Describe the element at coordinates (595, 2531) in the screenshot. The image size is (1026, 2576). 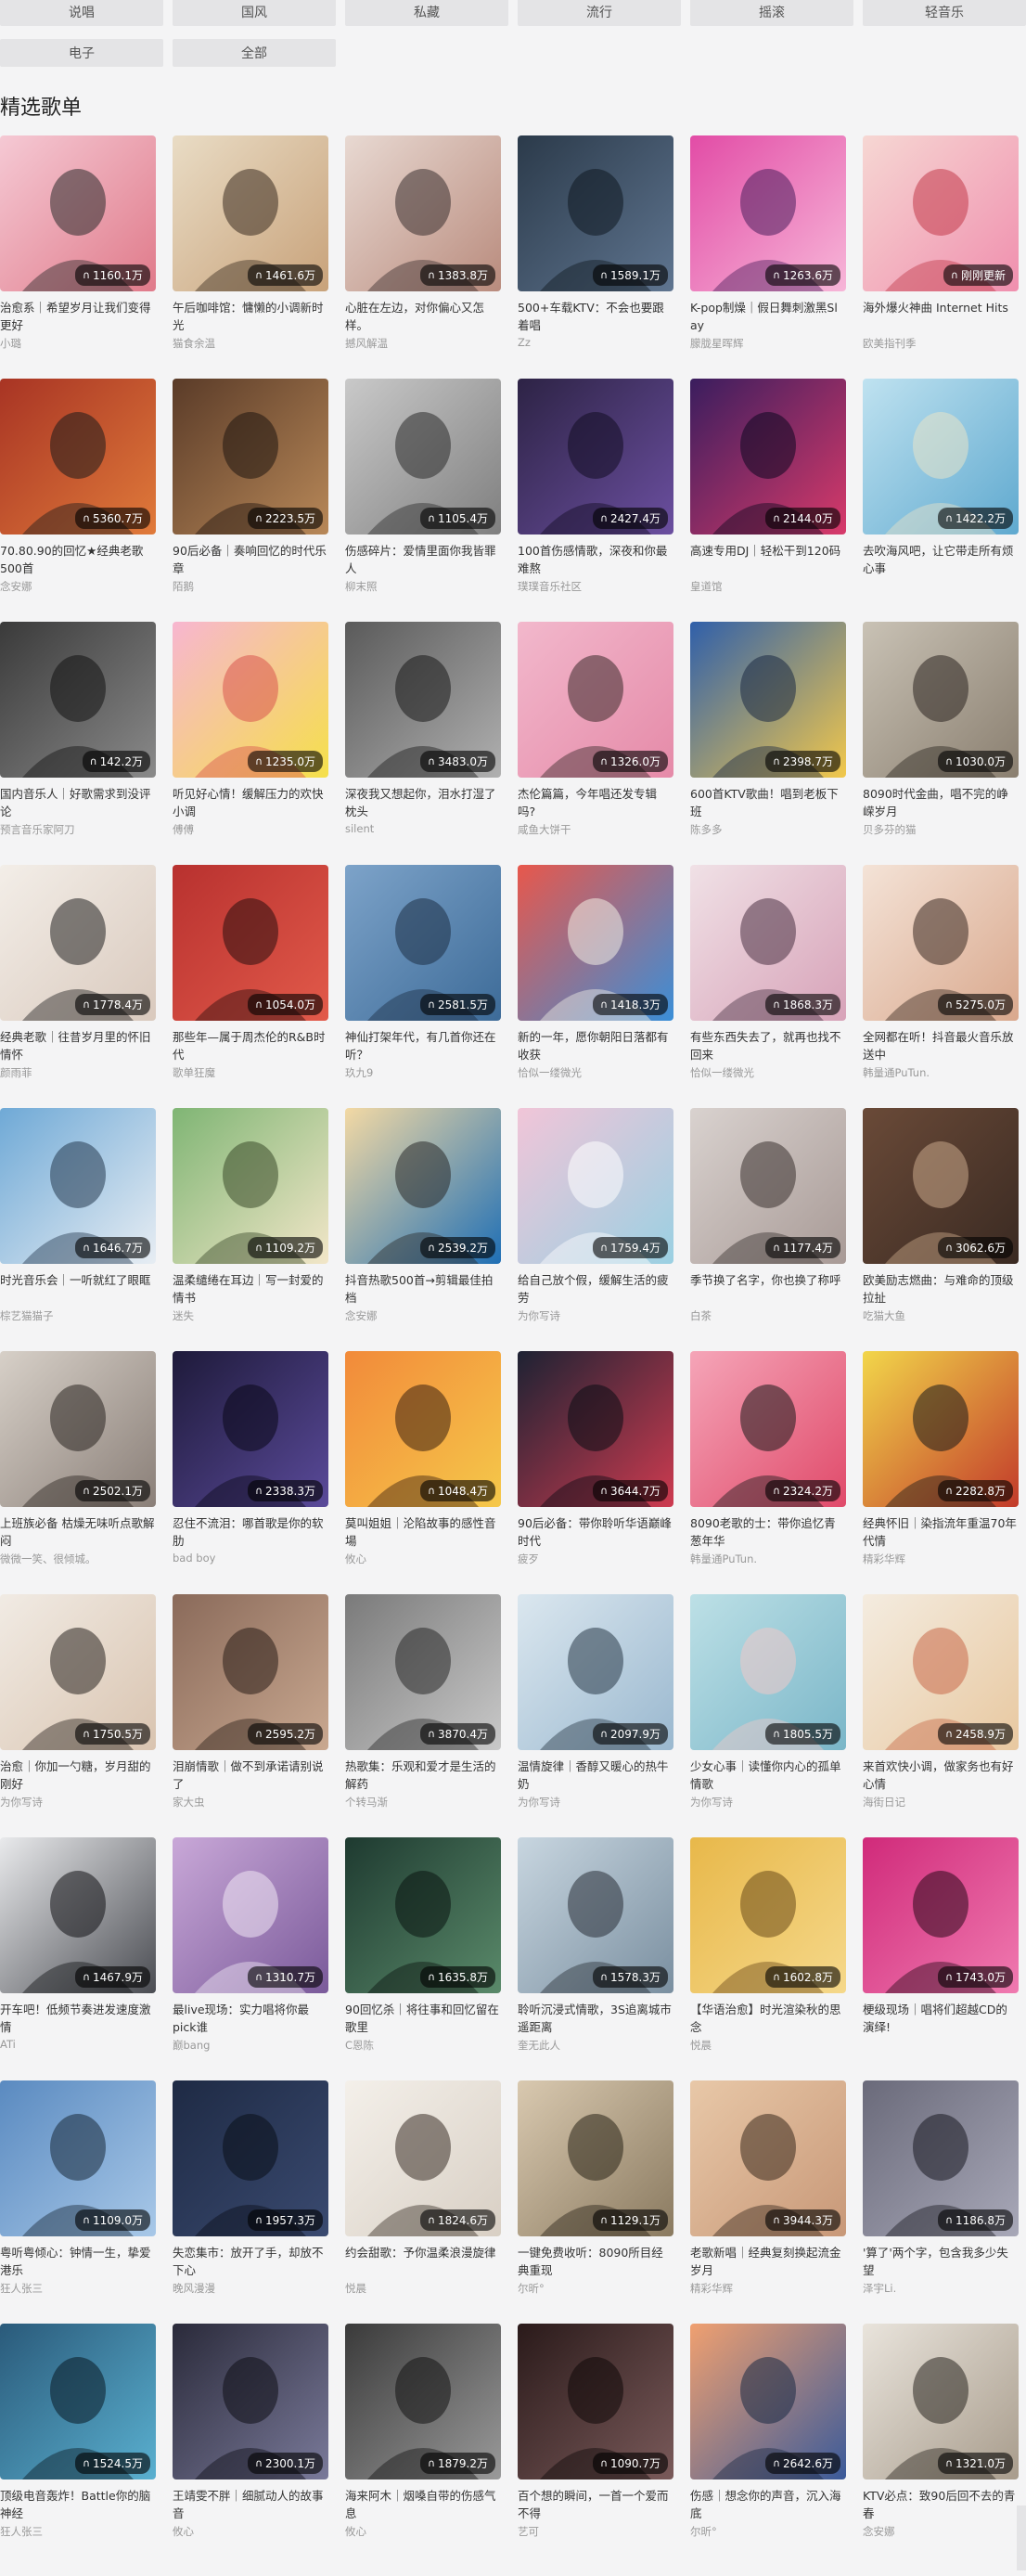
I see `playlist-author: 艺可` at that location.